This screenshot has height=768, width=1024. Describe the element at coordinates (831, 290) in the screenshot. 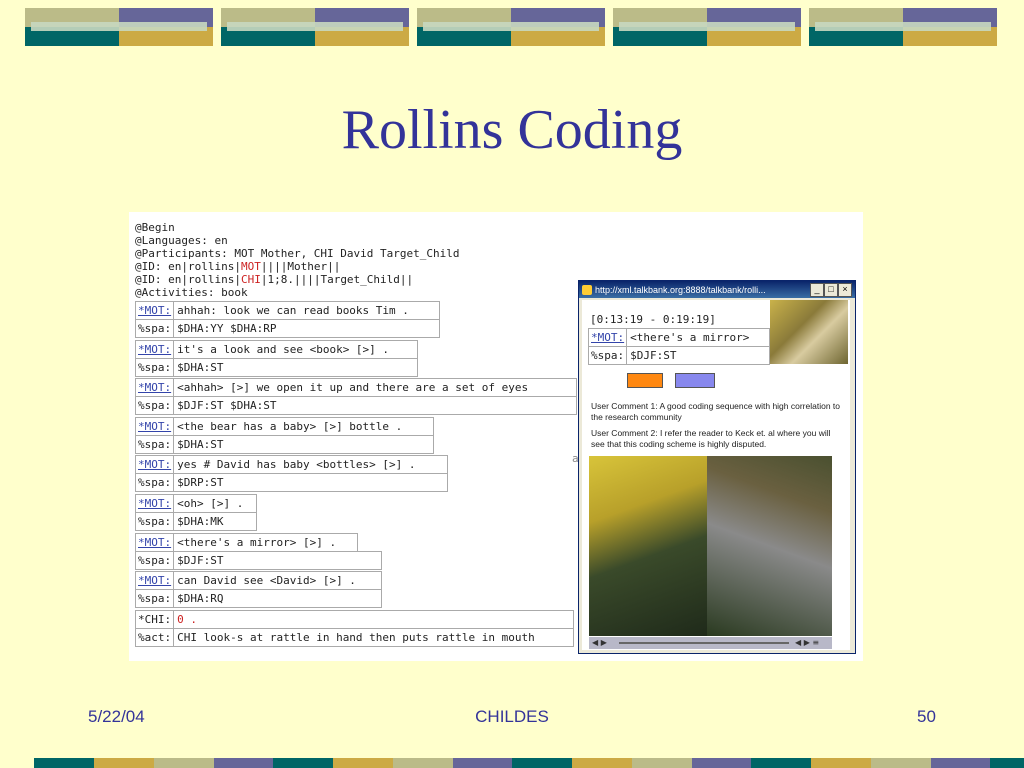

I see `maximize-button: □` at that location.